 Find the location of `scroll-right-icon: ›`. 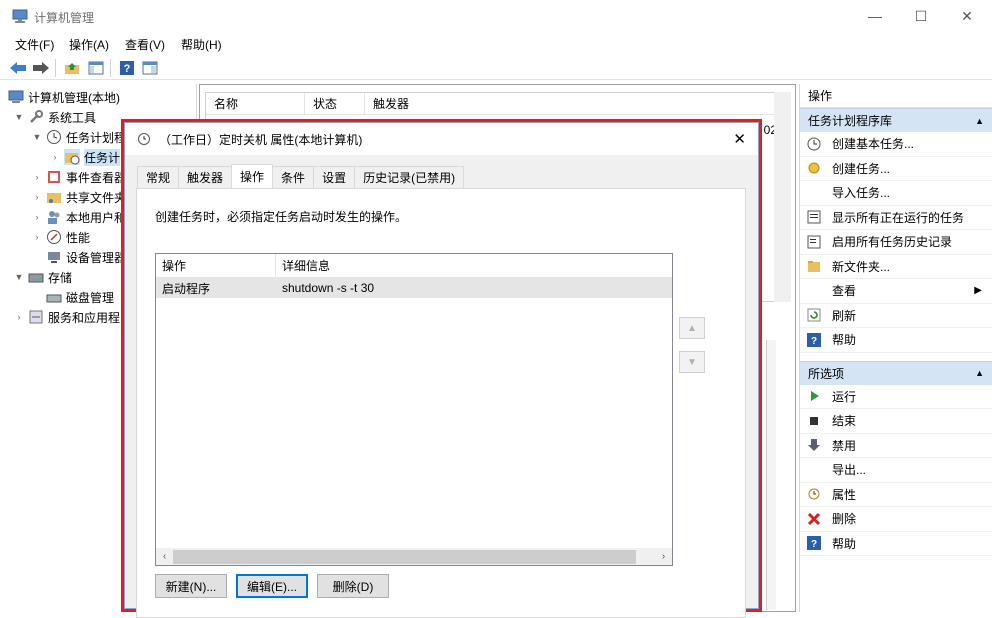

scroll-right-icon: › is located at coordinates (663, 556).